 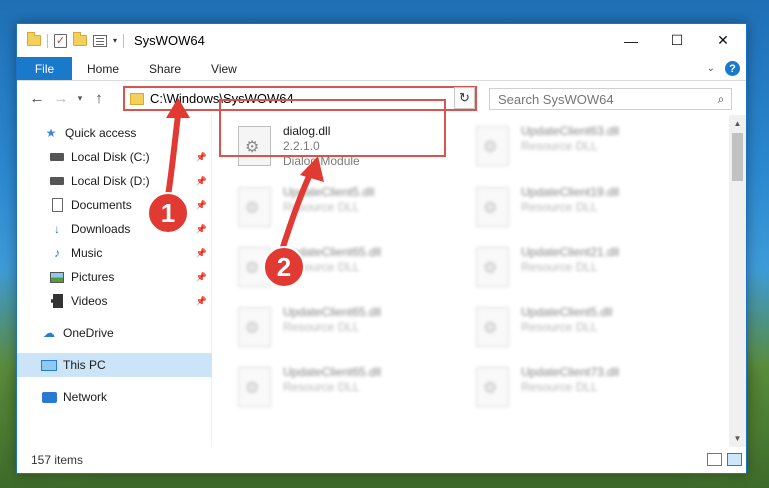 What do you see at coordinates (732, 68) in the screenshot?
I see `help-icon: ?` at bounding box center [732, 68].